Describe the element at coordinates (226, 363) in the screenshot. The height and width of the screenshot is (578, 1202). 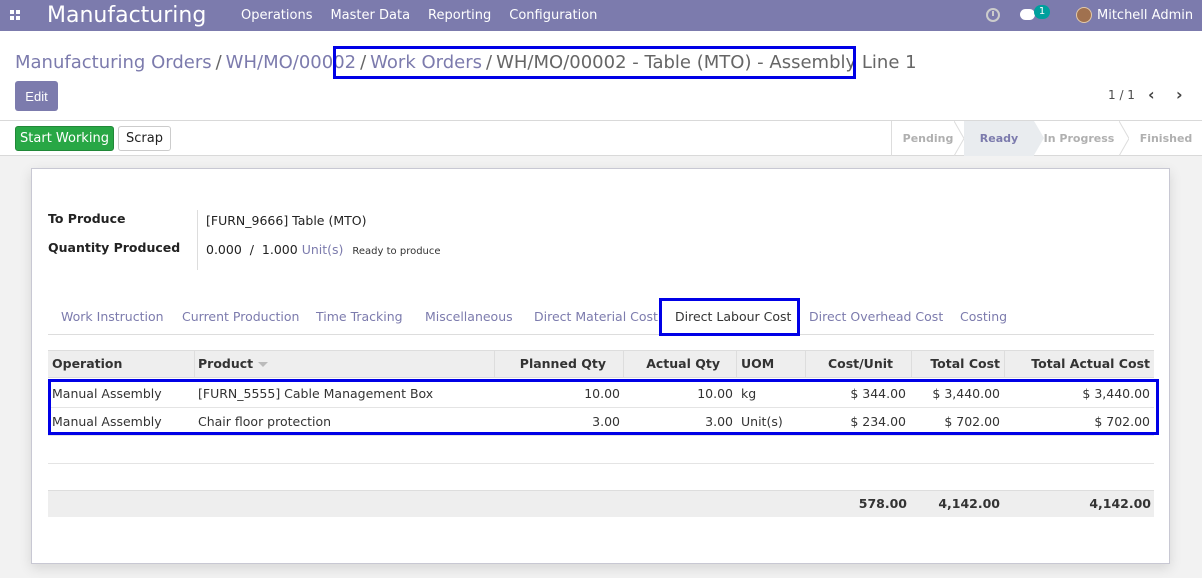
I see `col-product-label: Product` at that location.